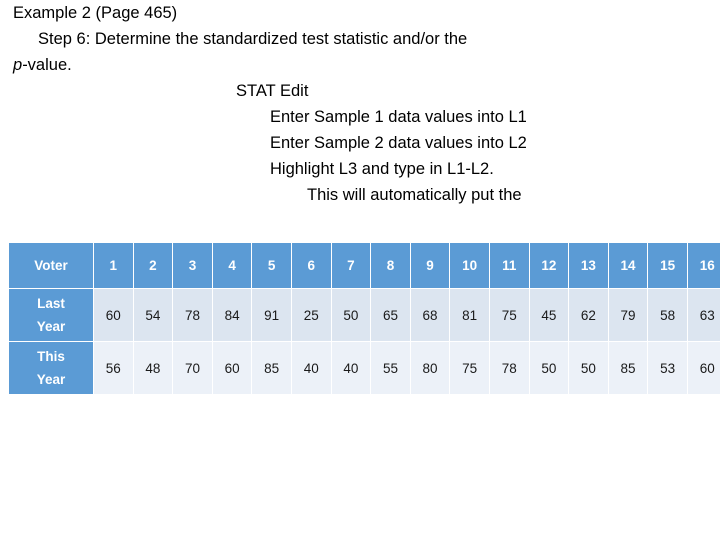 The image size is (720, 540). Describe the element at coordinates (311, 315) in the screenshot. I see `data-cell: 25` at that location.